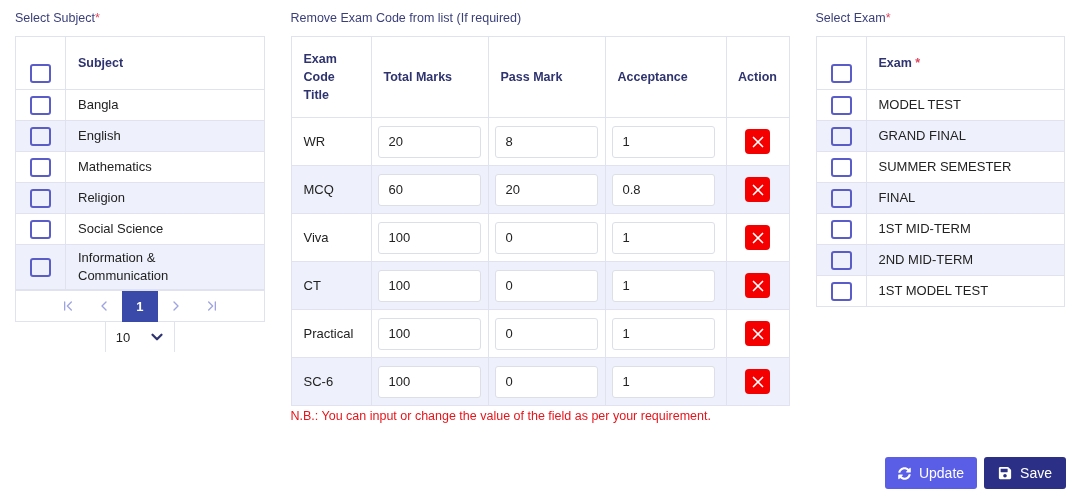 This screenshot has height=500, width=1079. I want to click on table-cell: Bangla, so click(98, 105).